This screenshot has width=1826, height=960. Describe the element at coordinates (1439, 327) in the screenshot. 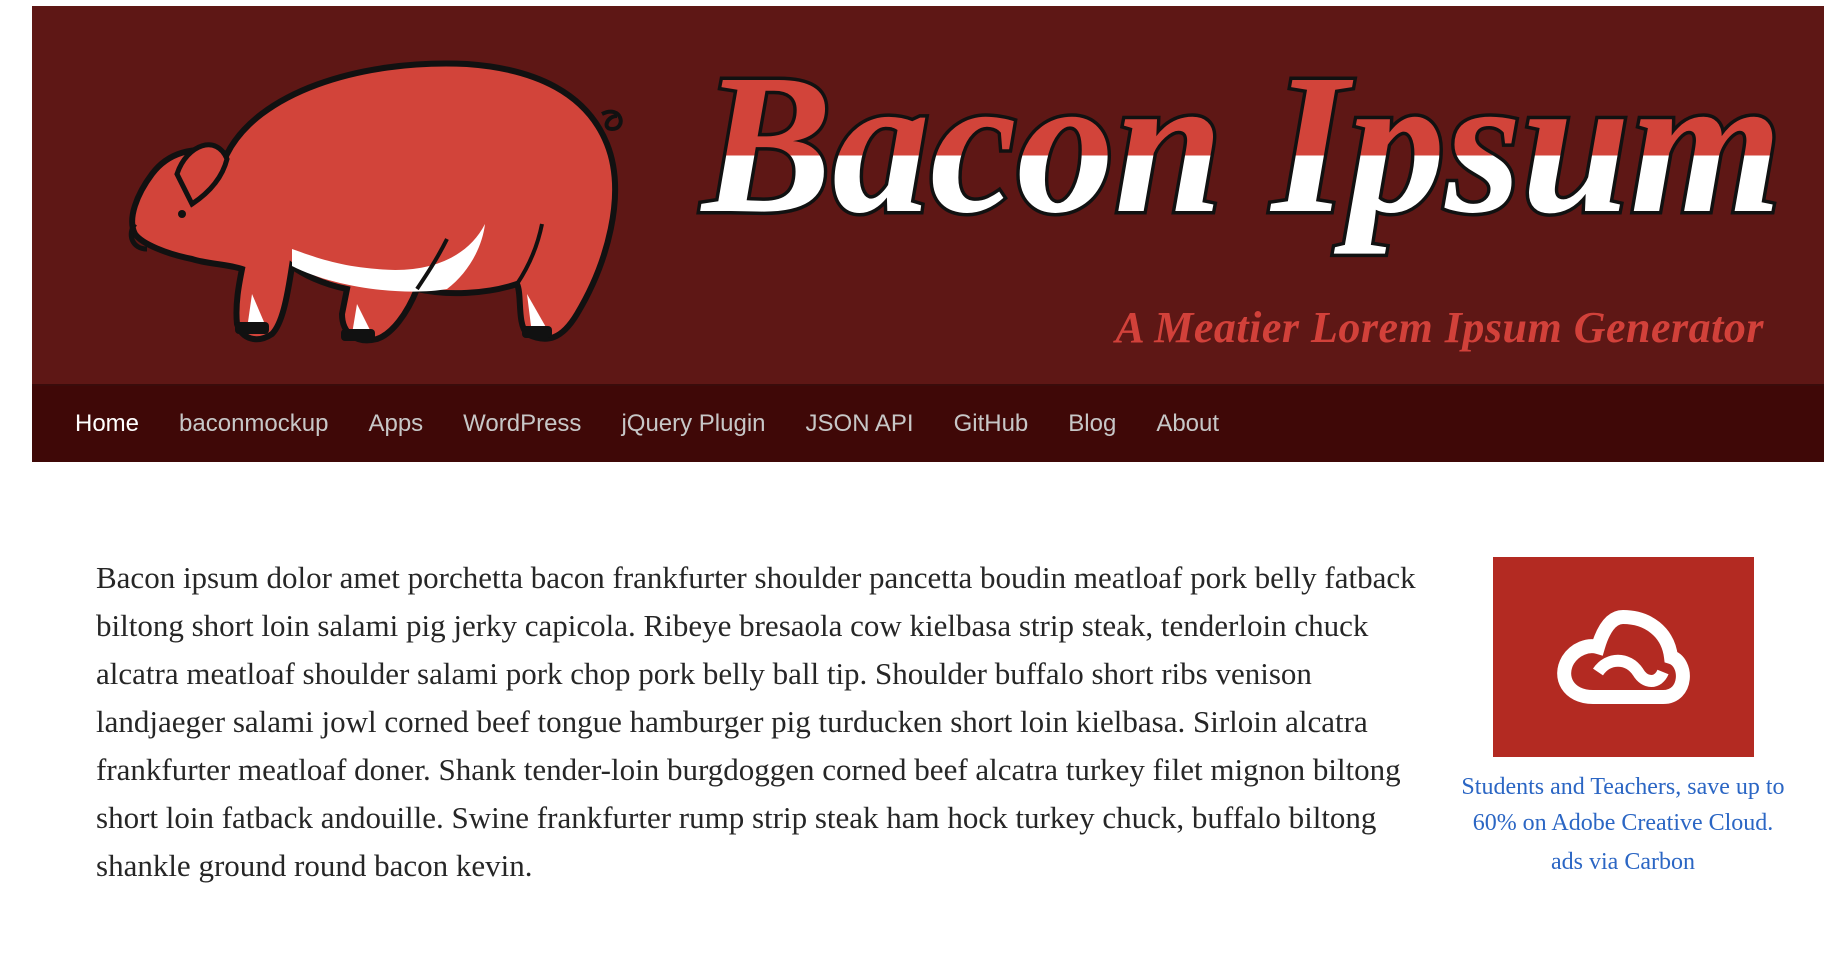

I see `tagline: A Meatier Lorem Ipsum Generator` at that location.